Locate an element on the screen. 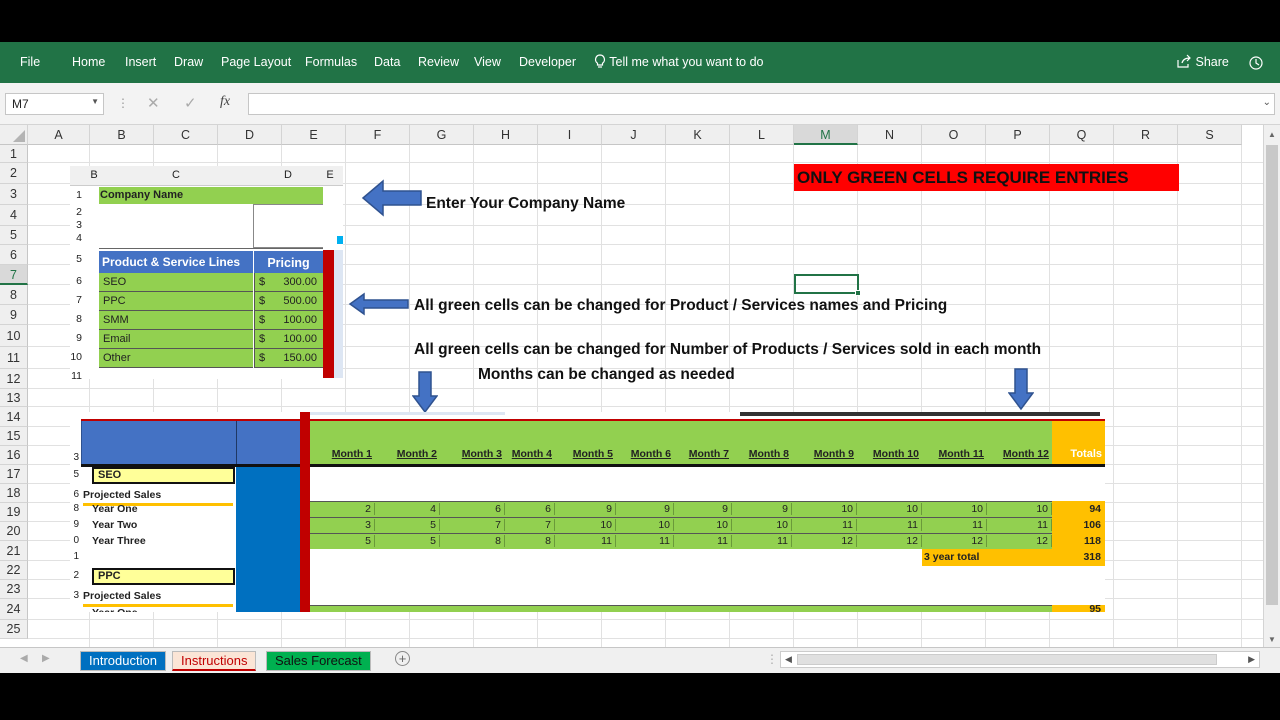  row-header-3: 3 is located at coordinates (14, 194).